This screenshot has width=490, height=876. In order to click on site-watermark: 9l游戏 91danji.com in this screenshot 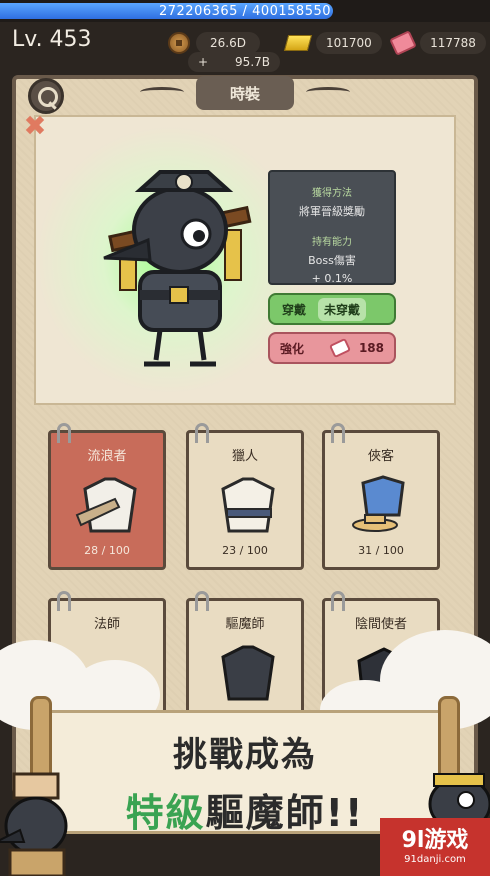, I will do `click(435, 847)`.